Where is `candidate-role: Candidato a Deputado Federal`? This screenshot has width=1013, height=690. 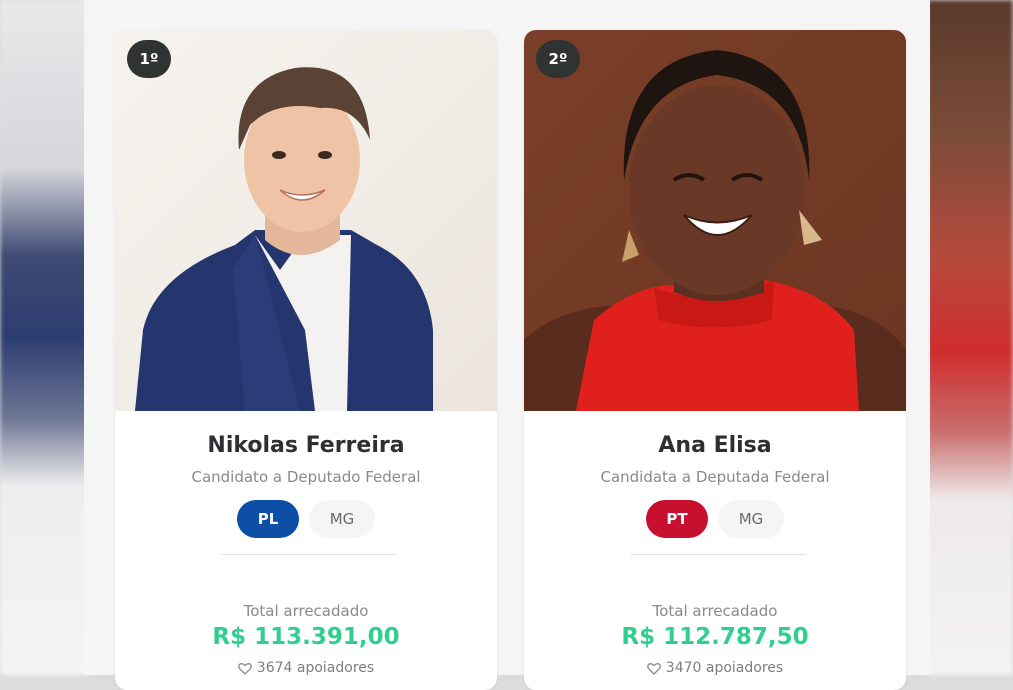
candidate-role: Candidato a Deputado Federal is located at coordinates (306, 477).